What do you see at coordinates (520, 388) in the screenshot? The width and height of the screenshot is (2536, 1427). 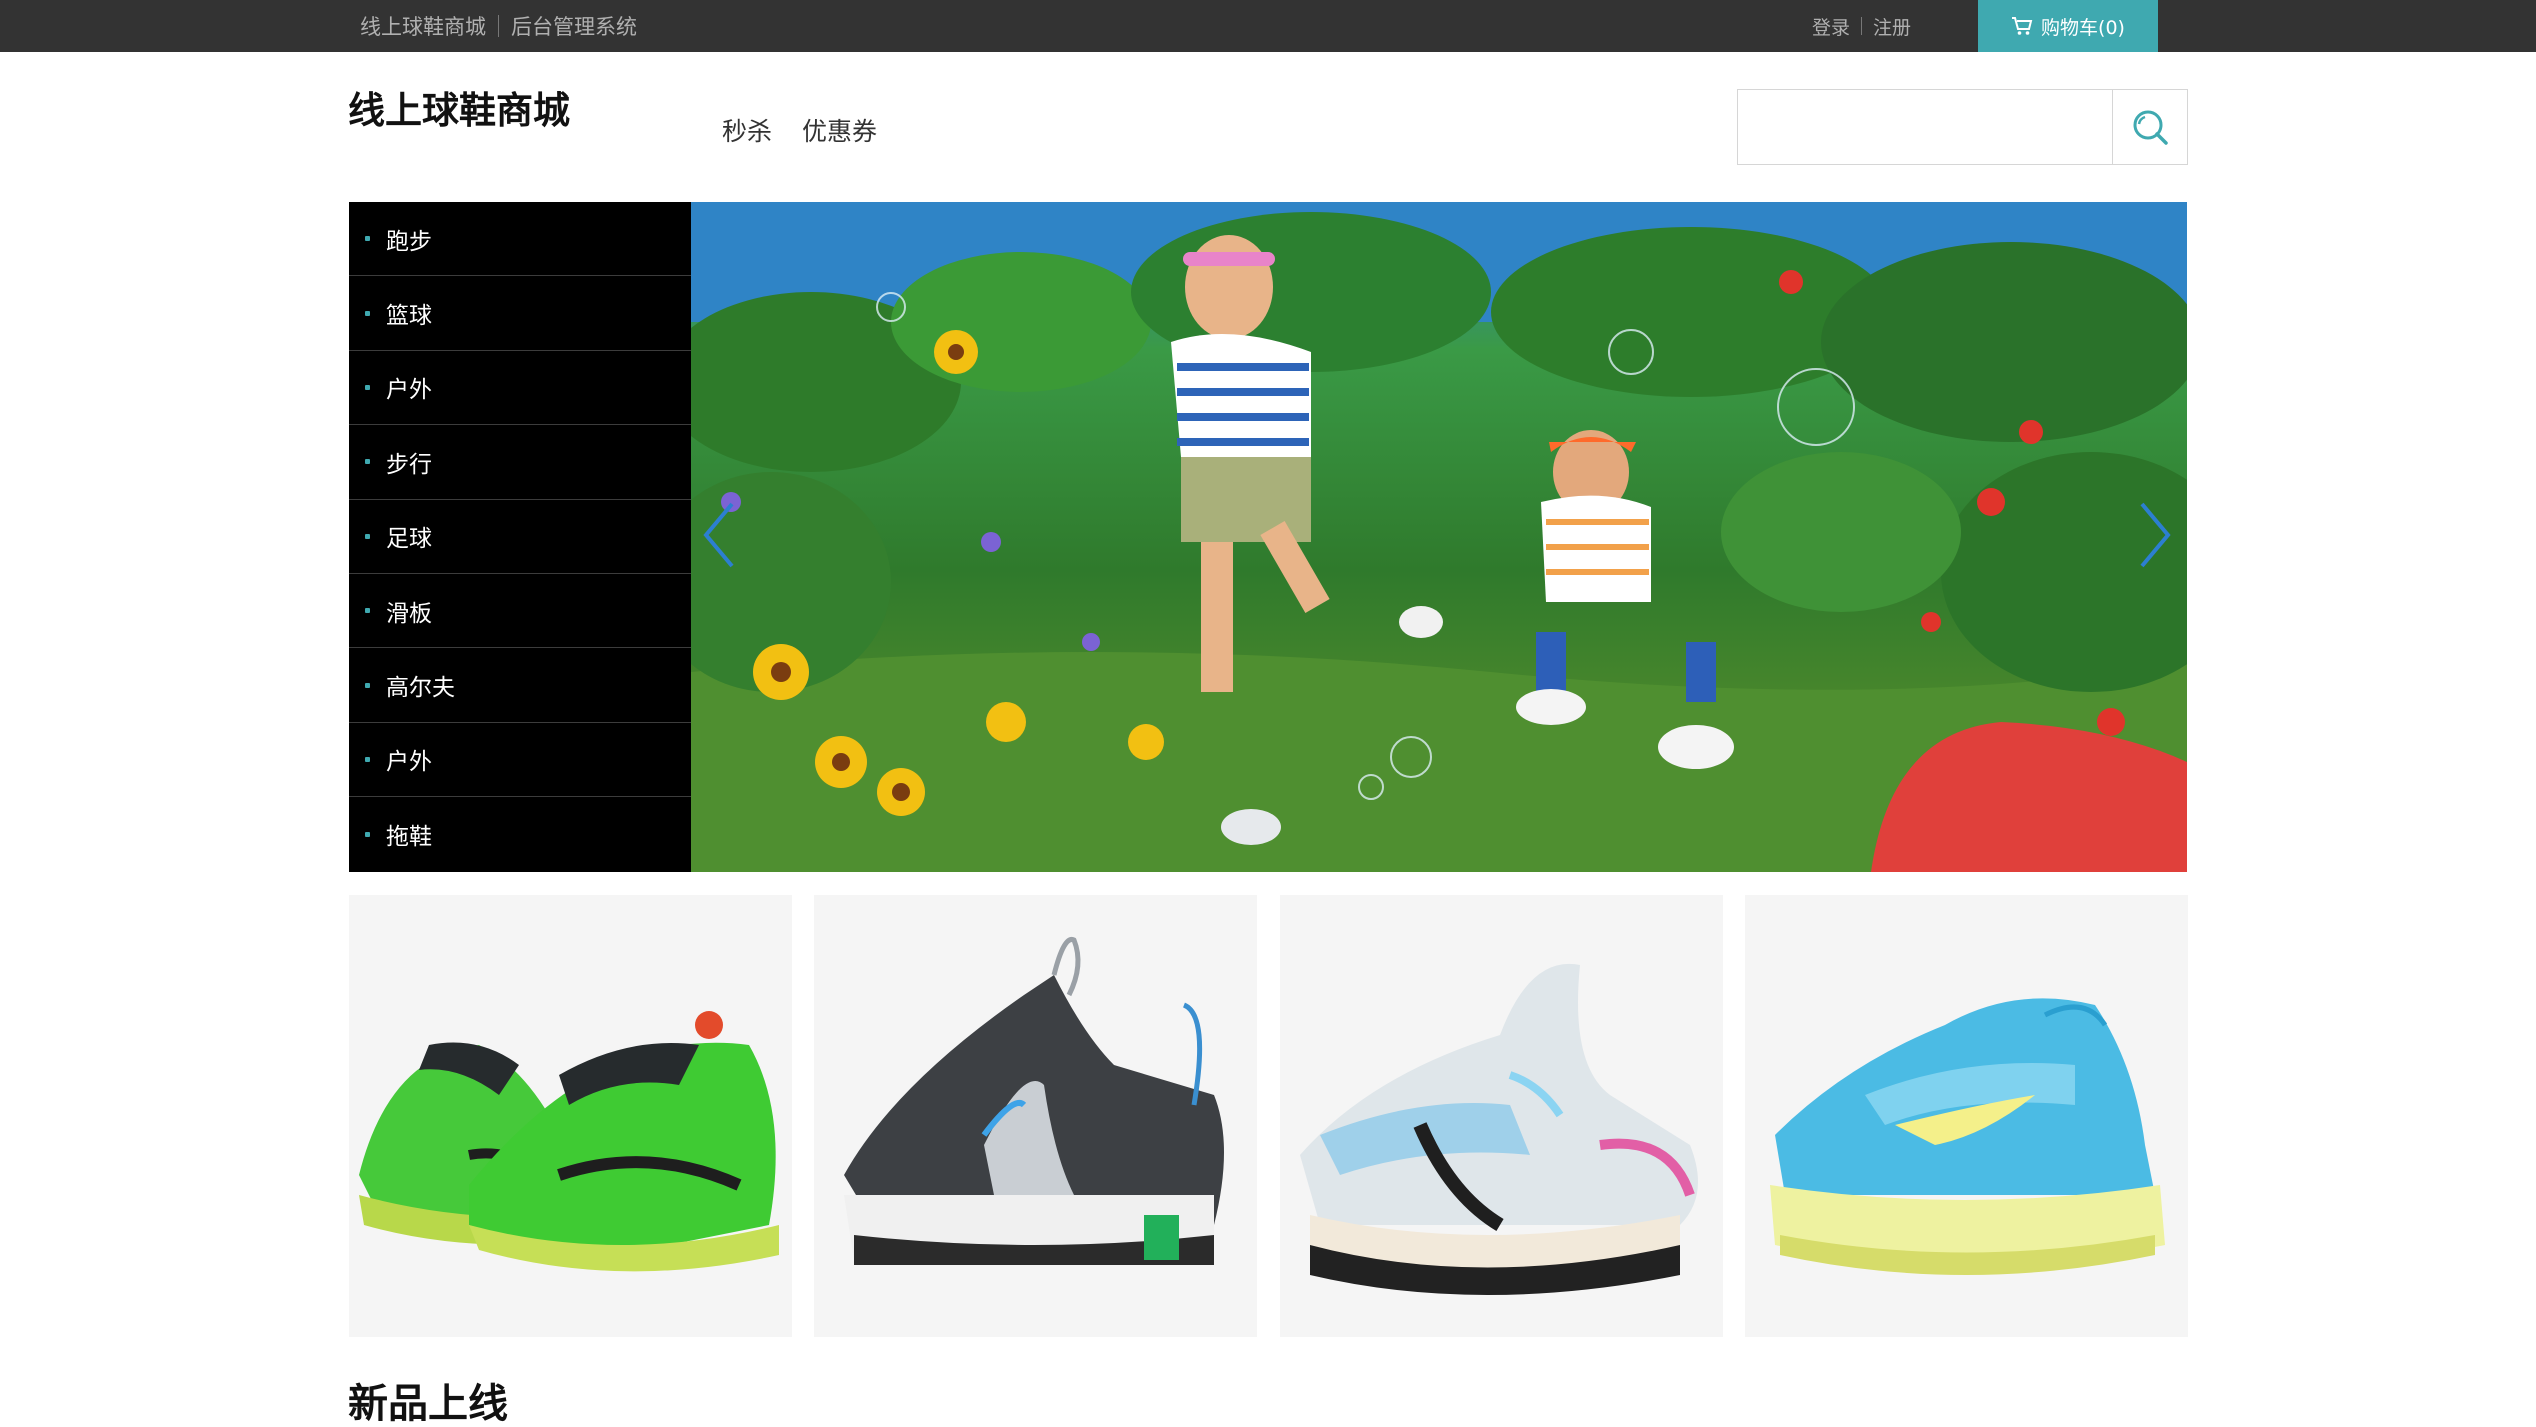 I see `category-item-outdoor: 户外` at bounding box center [520, 388].